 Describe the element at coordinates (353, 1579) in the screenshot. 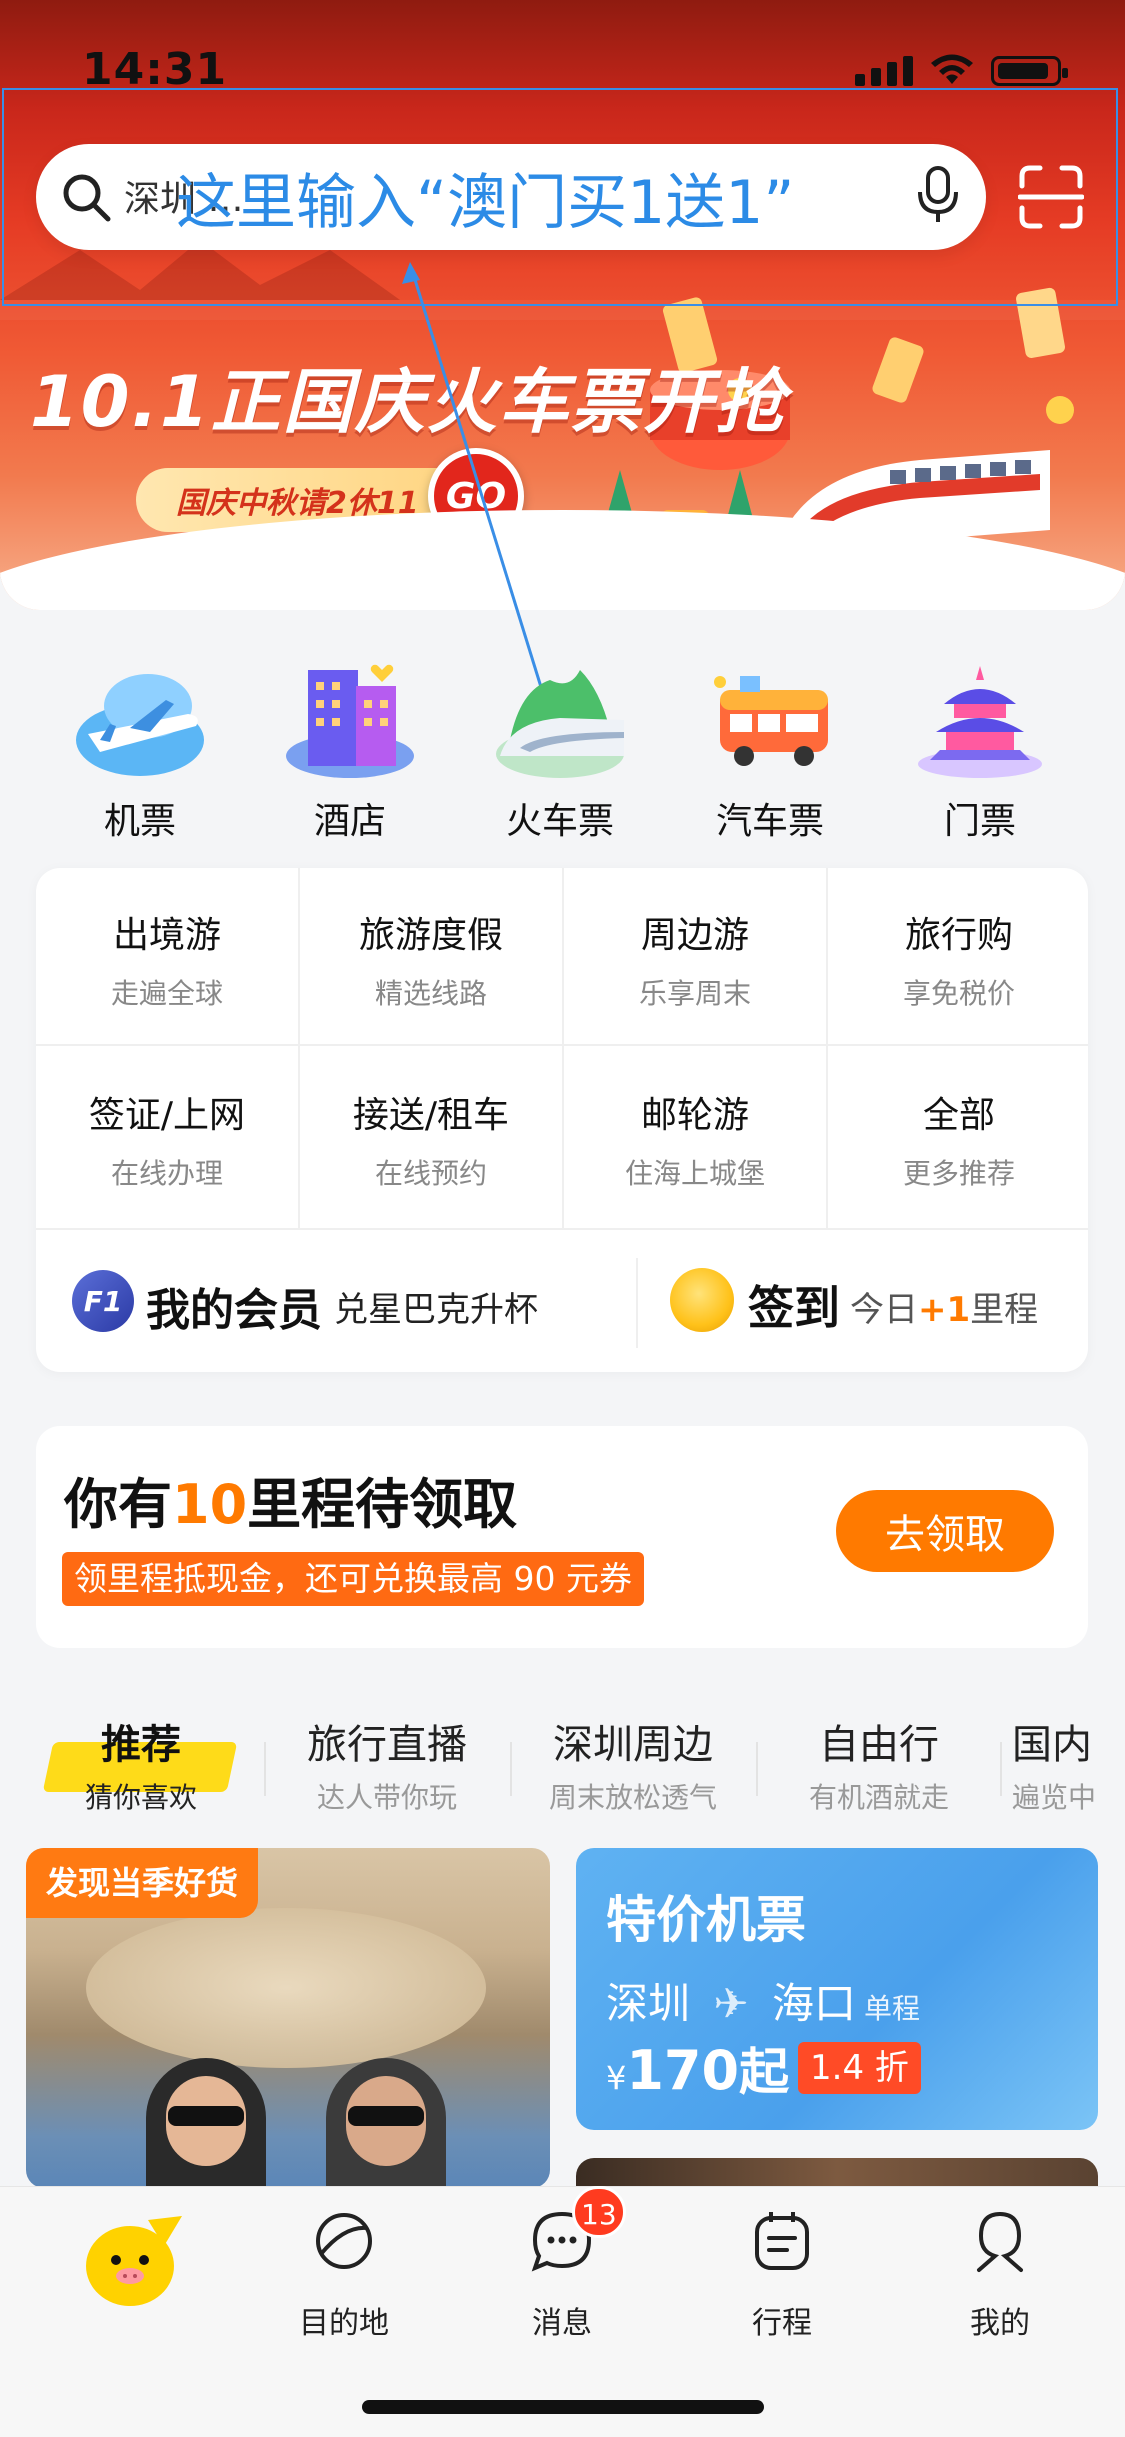

I see `miles-tag: 领里程抵现金，还可兑换最高 90 元券` at that location.